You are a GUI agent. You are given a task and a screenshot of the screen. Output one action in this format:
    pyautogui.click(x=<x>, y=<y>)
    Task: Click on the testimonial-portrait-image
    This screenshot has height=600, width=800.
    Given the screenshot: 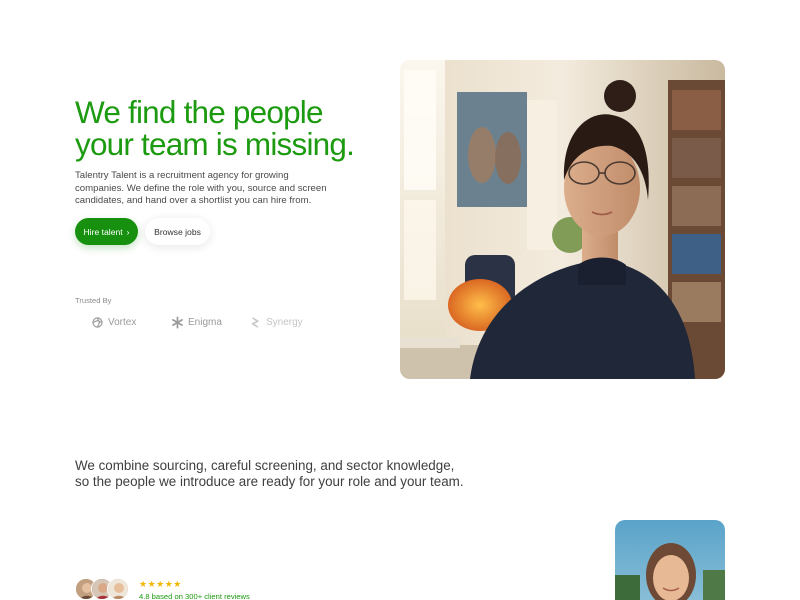 What is the action you would take?
    pyautogui.click(x=670, y=560)
    